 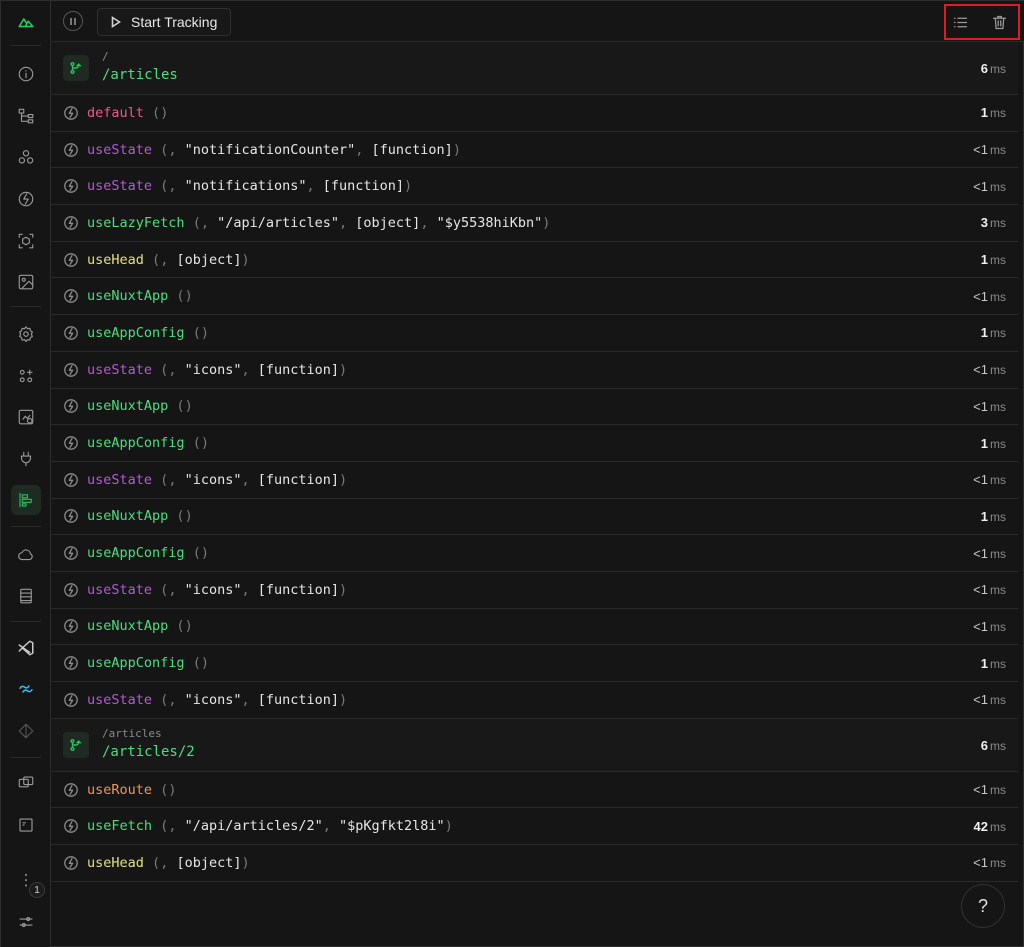 I want to click on timeline-icon, so click(x=26, y=500).